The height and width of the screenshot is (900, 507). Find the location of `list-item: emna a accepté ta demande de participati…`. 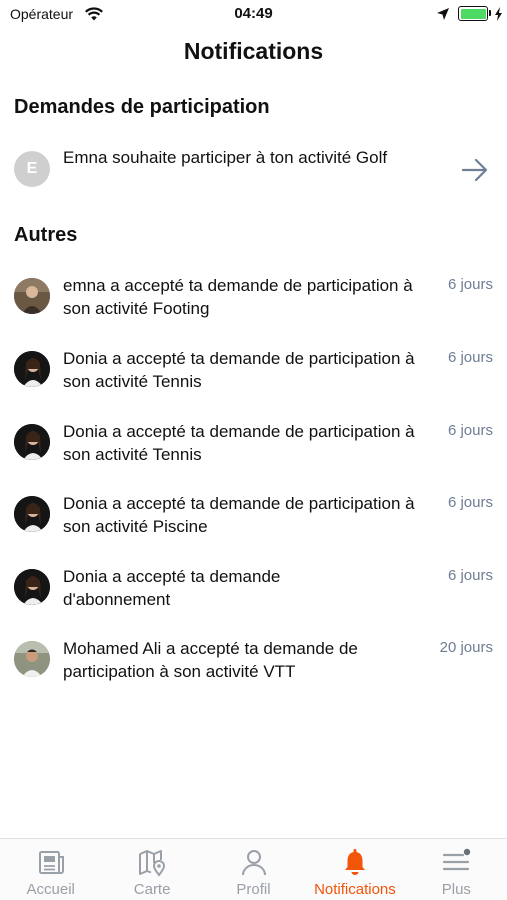

list-item: emna a accepté ta demande de participati… is located at coordinates (253, 299).